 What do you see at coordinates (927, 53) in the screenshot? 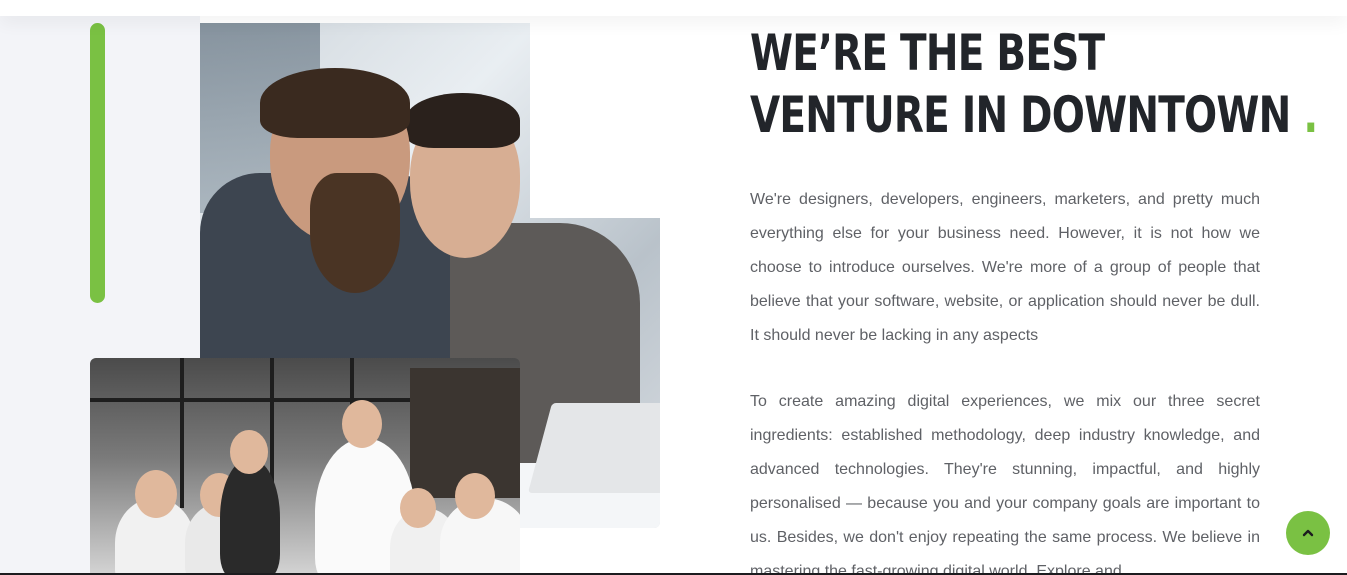
I see `heading-line-1: WE’RE THE BEST` at bounding box center [927, 53].